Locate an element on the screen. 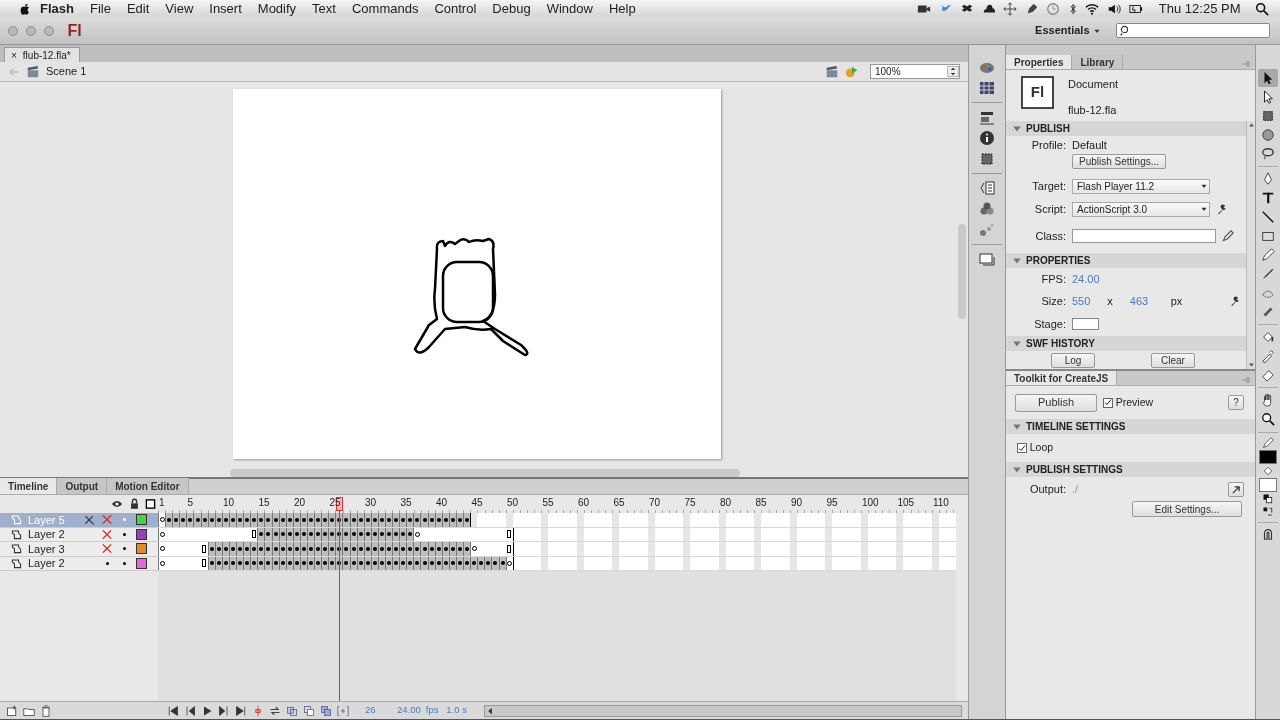  menu-item: Control is located at coordinates (455, 9).